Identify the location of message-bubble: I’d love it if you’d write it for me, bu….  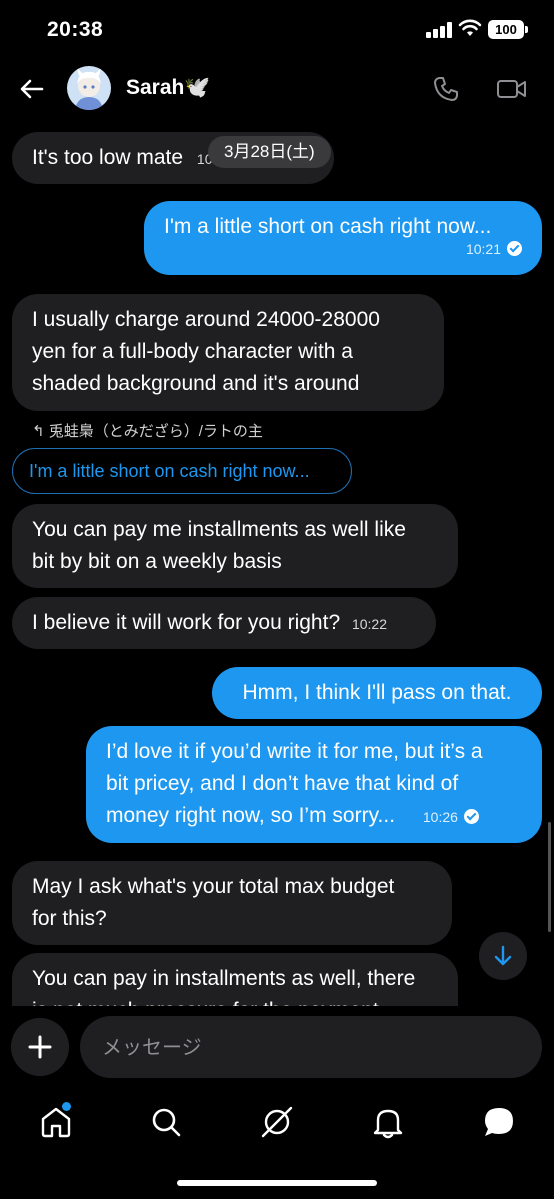
(314, 784).